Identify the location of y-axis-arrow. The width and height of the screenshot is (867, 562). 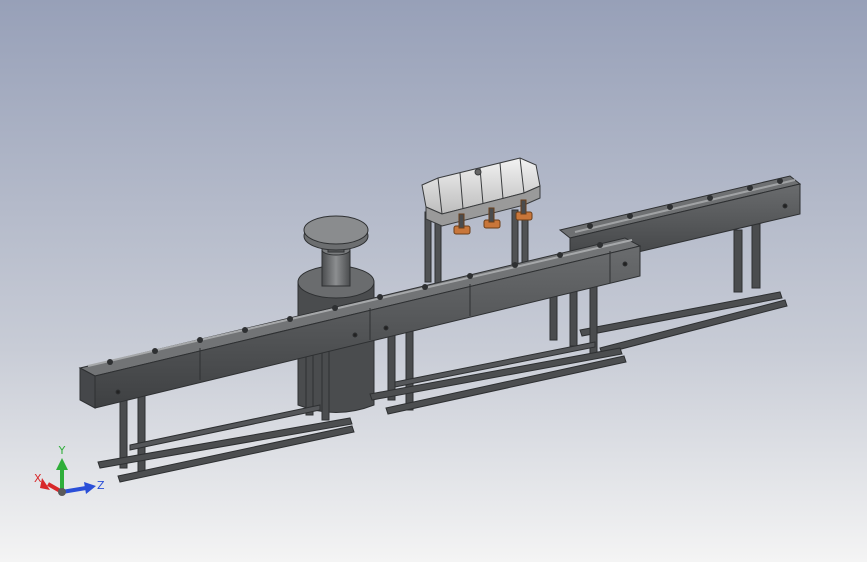
(62, 475).